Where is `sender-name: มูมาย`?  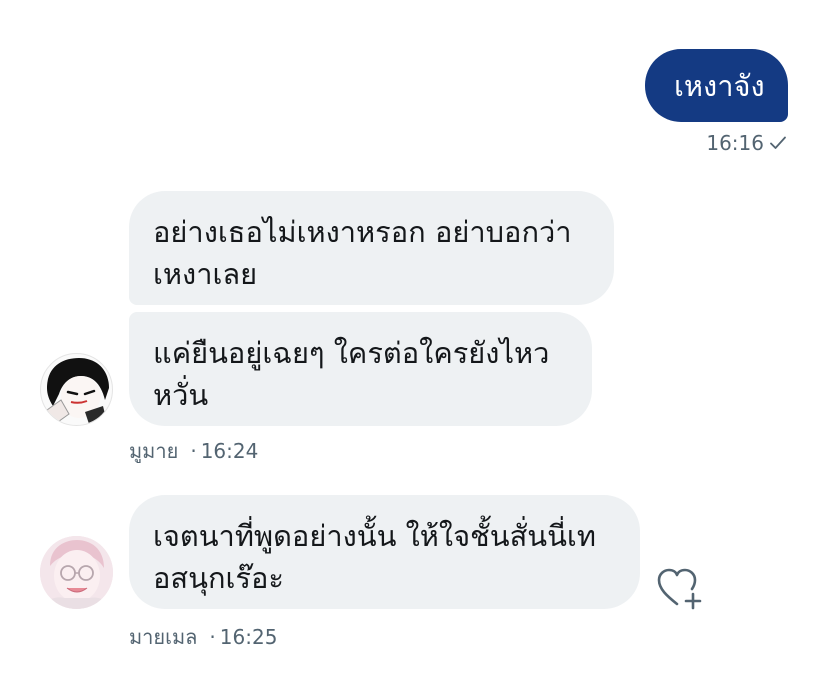
sender-name: มูมาย is located at coordinates (154, 451).